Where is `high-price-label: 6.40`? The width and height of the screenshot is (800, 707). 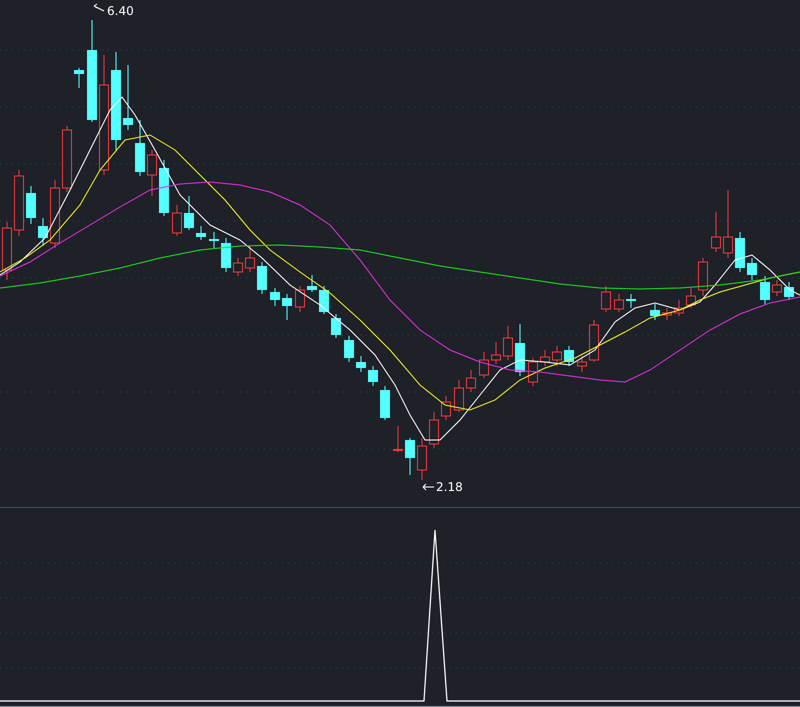 high-price-label: 6.40 is located at coordinates (120, 11).